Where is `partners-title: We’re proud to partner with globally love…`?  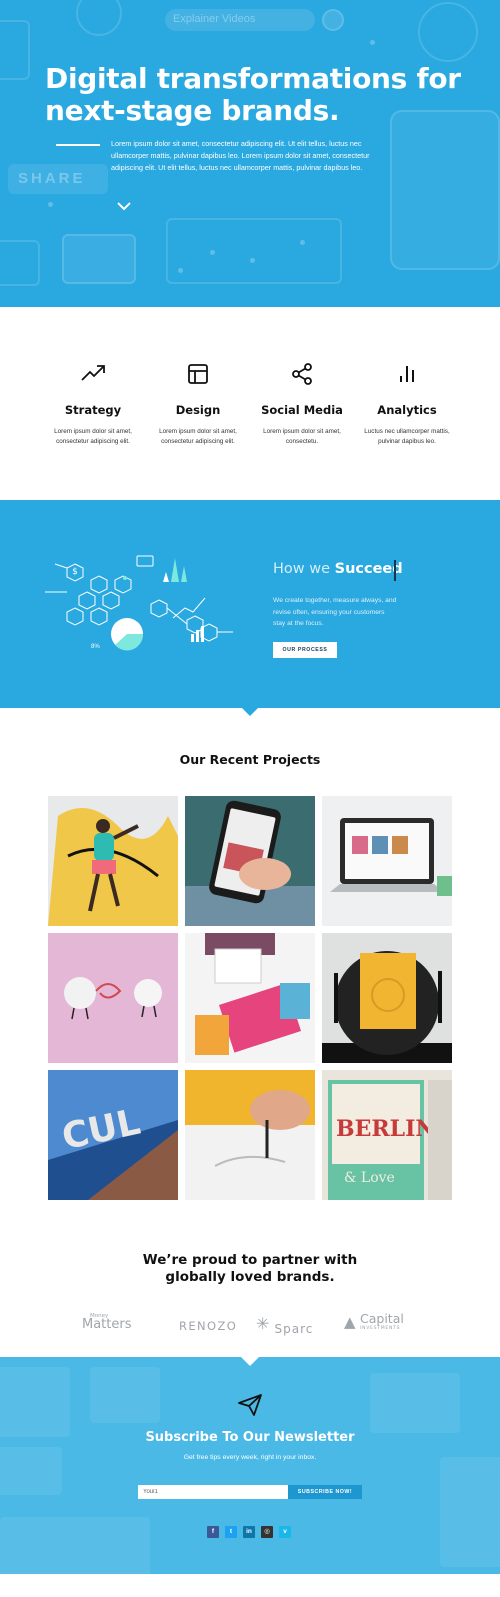
partners-title: We’re proud to partner with globally love… is located at coordinates (250, 1268).